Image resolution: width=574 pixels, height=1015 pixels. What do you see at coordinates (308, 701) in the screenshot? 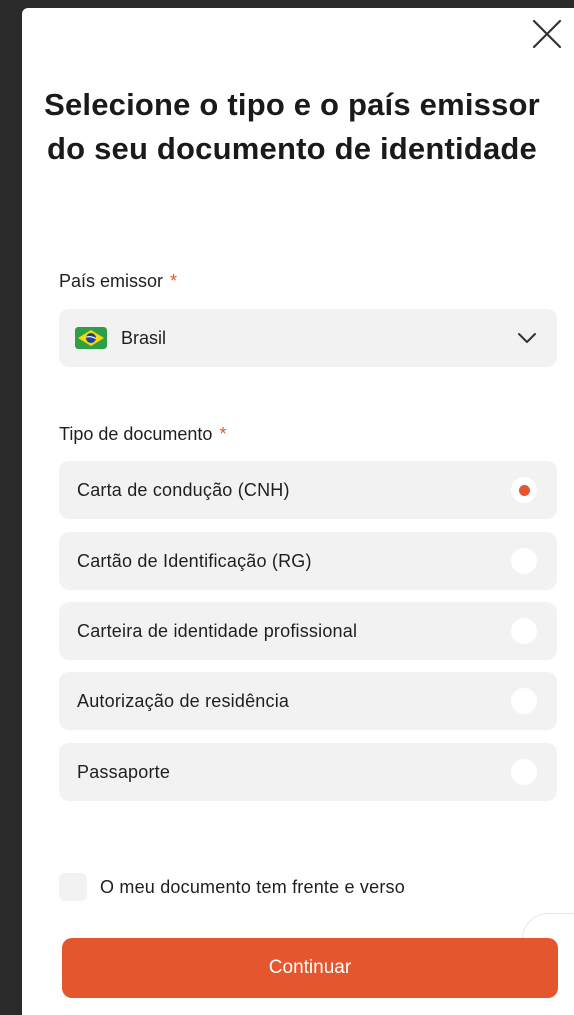
I see `document-option-residence-permit: Autorização de residência` at bounding box center [308, 701].